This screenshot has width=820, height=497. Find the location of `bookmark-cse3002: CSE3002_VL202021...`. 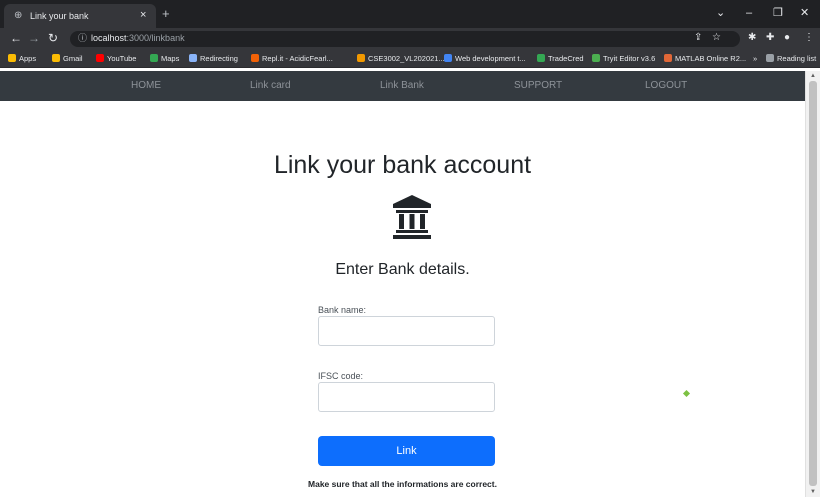

bookmark-cse3002: CSE3002_VL202021... is located at coordinates (401, 58).